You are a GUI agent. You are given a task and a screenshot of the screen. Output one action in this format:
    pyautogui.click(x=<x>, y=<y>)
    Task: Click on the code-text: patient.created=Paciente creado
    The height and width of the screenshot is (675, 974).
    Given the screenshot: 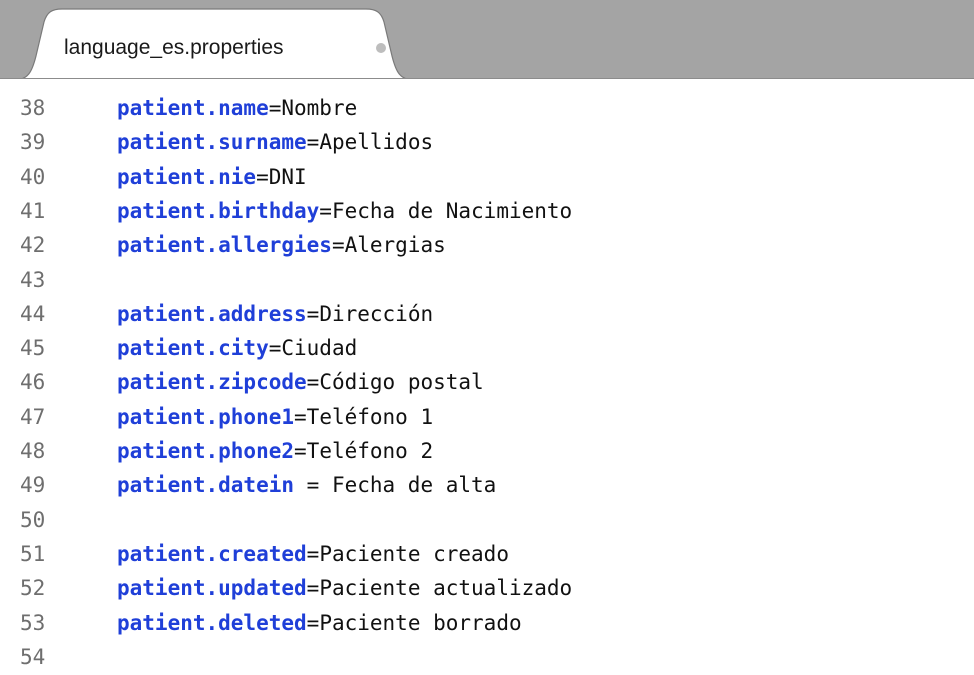 What is the action you would take?
    pyautogui.click(x=313, y=554)
    